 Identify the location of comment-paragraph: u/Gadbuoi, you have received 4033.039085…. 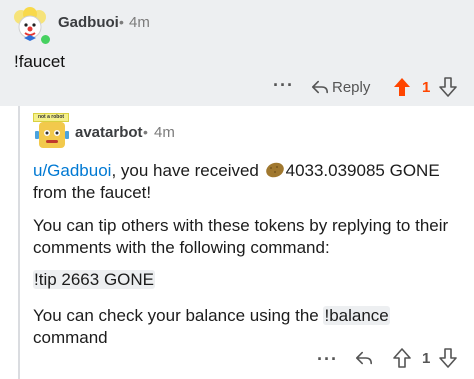
(248, 182).